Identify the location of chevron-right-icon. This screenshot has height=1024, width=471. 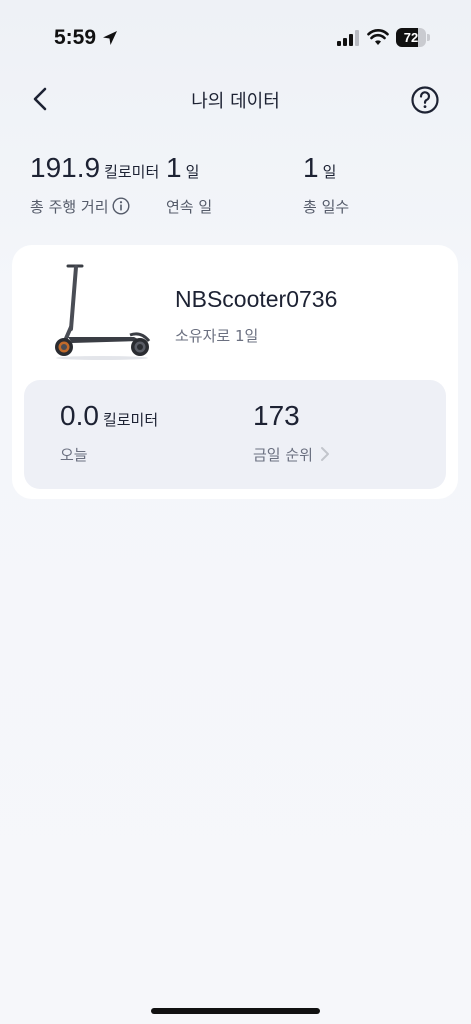
(324, 454).